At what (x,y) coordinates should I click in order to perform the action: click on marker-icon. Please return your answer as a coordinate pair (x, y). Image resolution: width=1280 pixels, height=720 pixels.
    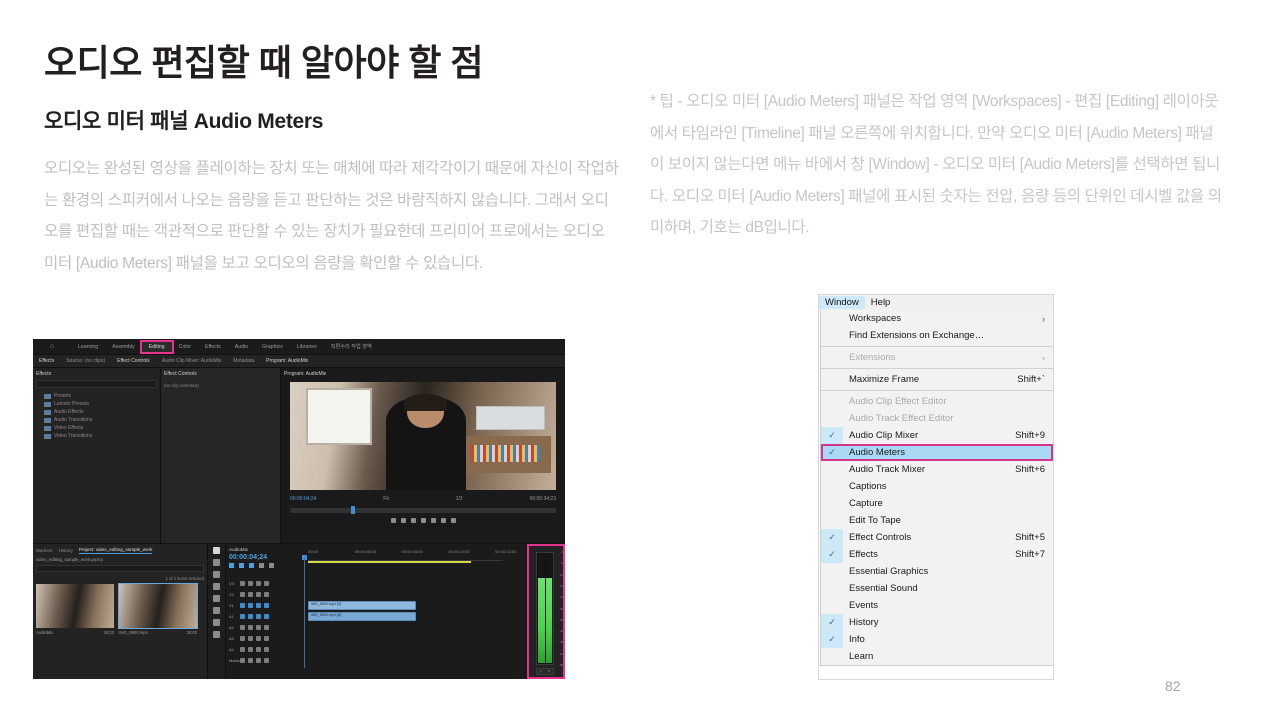
    Looking at the image, I should click on (251, 565).